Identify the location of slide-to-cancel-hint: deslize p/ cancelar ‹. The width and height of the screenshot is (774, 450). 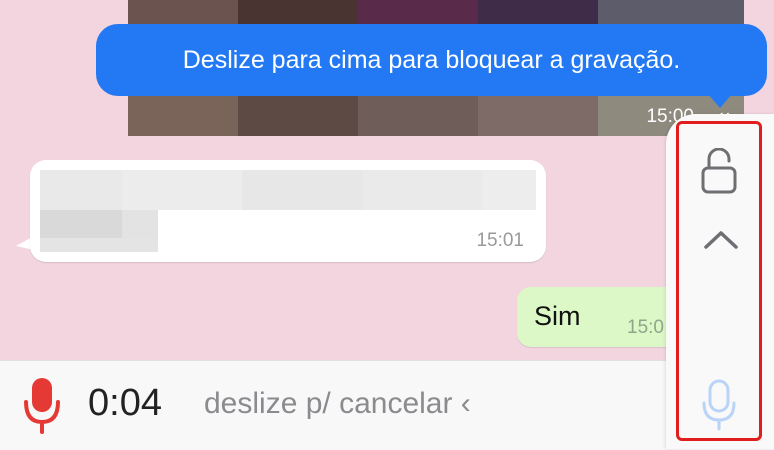
(337, 404).